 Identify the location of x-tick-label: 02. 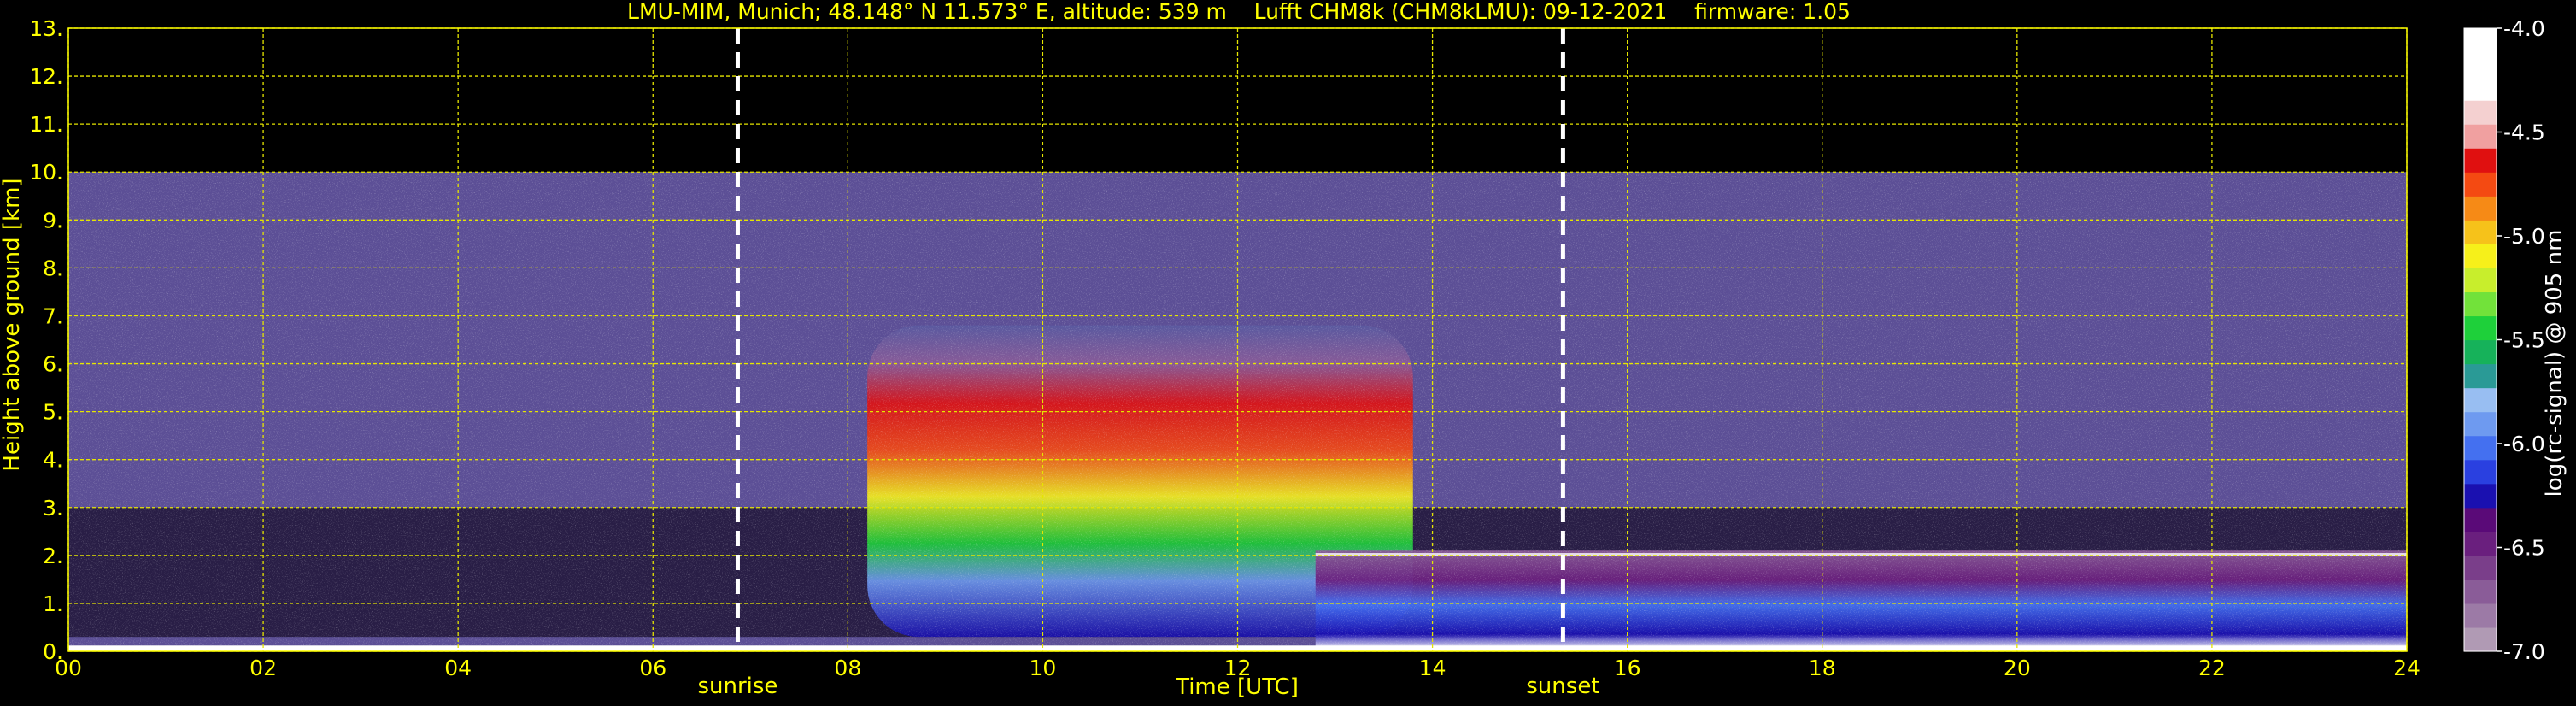
(263, 668).